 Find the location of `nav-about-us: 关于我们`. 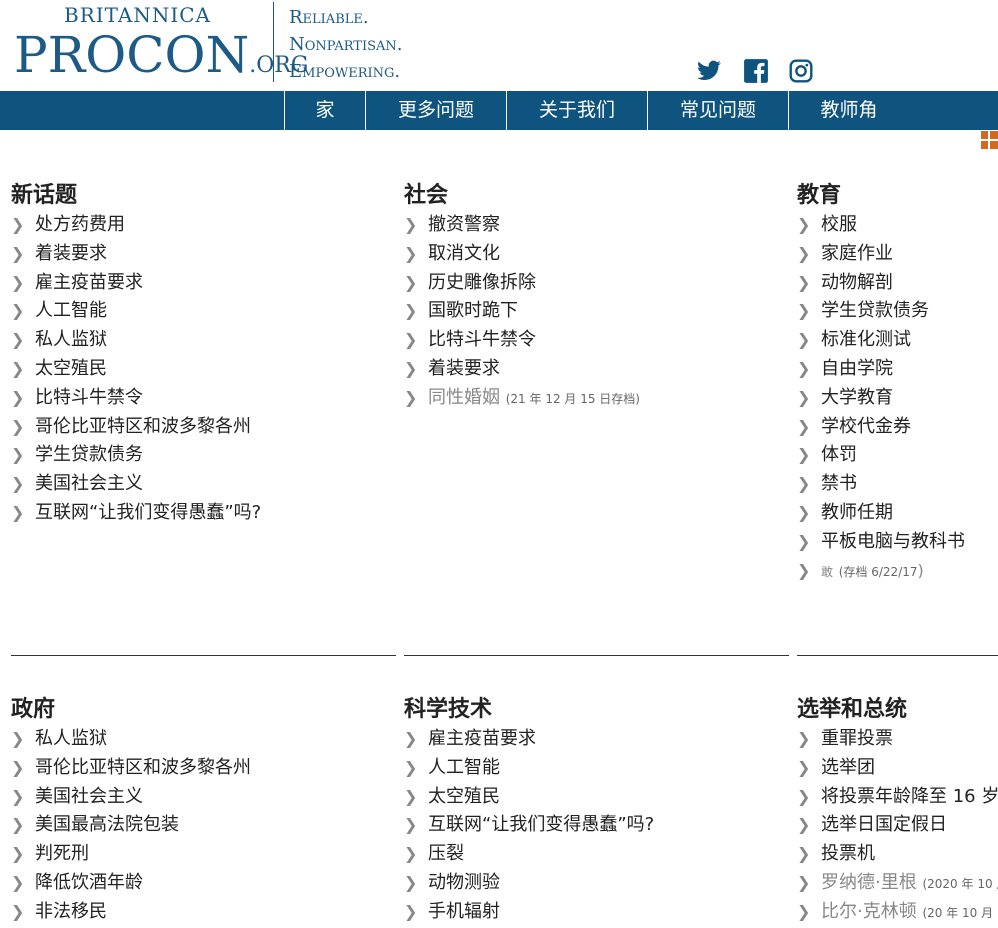

nav-about-us: 关于我们 is located at coordinates (576, 110).